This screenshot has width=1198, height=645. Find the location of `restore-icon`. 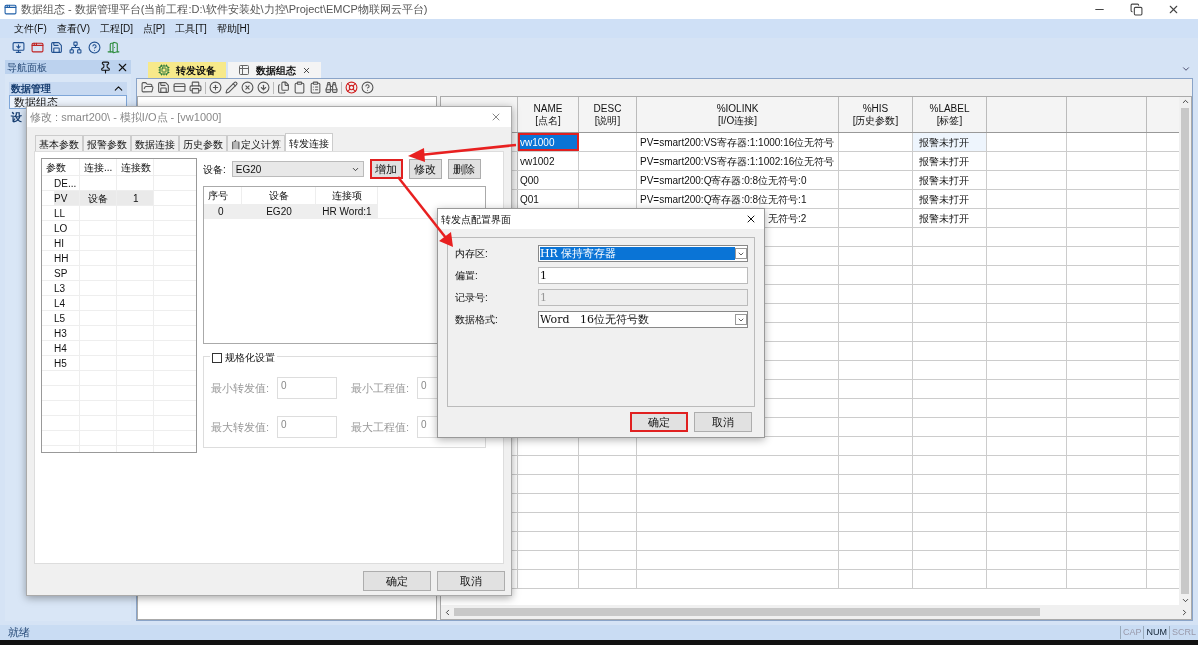

restore-icon is located at coordinates (1136, 9).